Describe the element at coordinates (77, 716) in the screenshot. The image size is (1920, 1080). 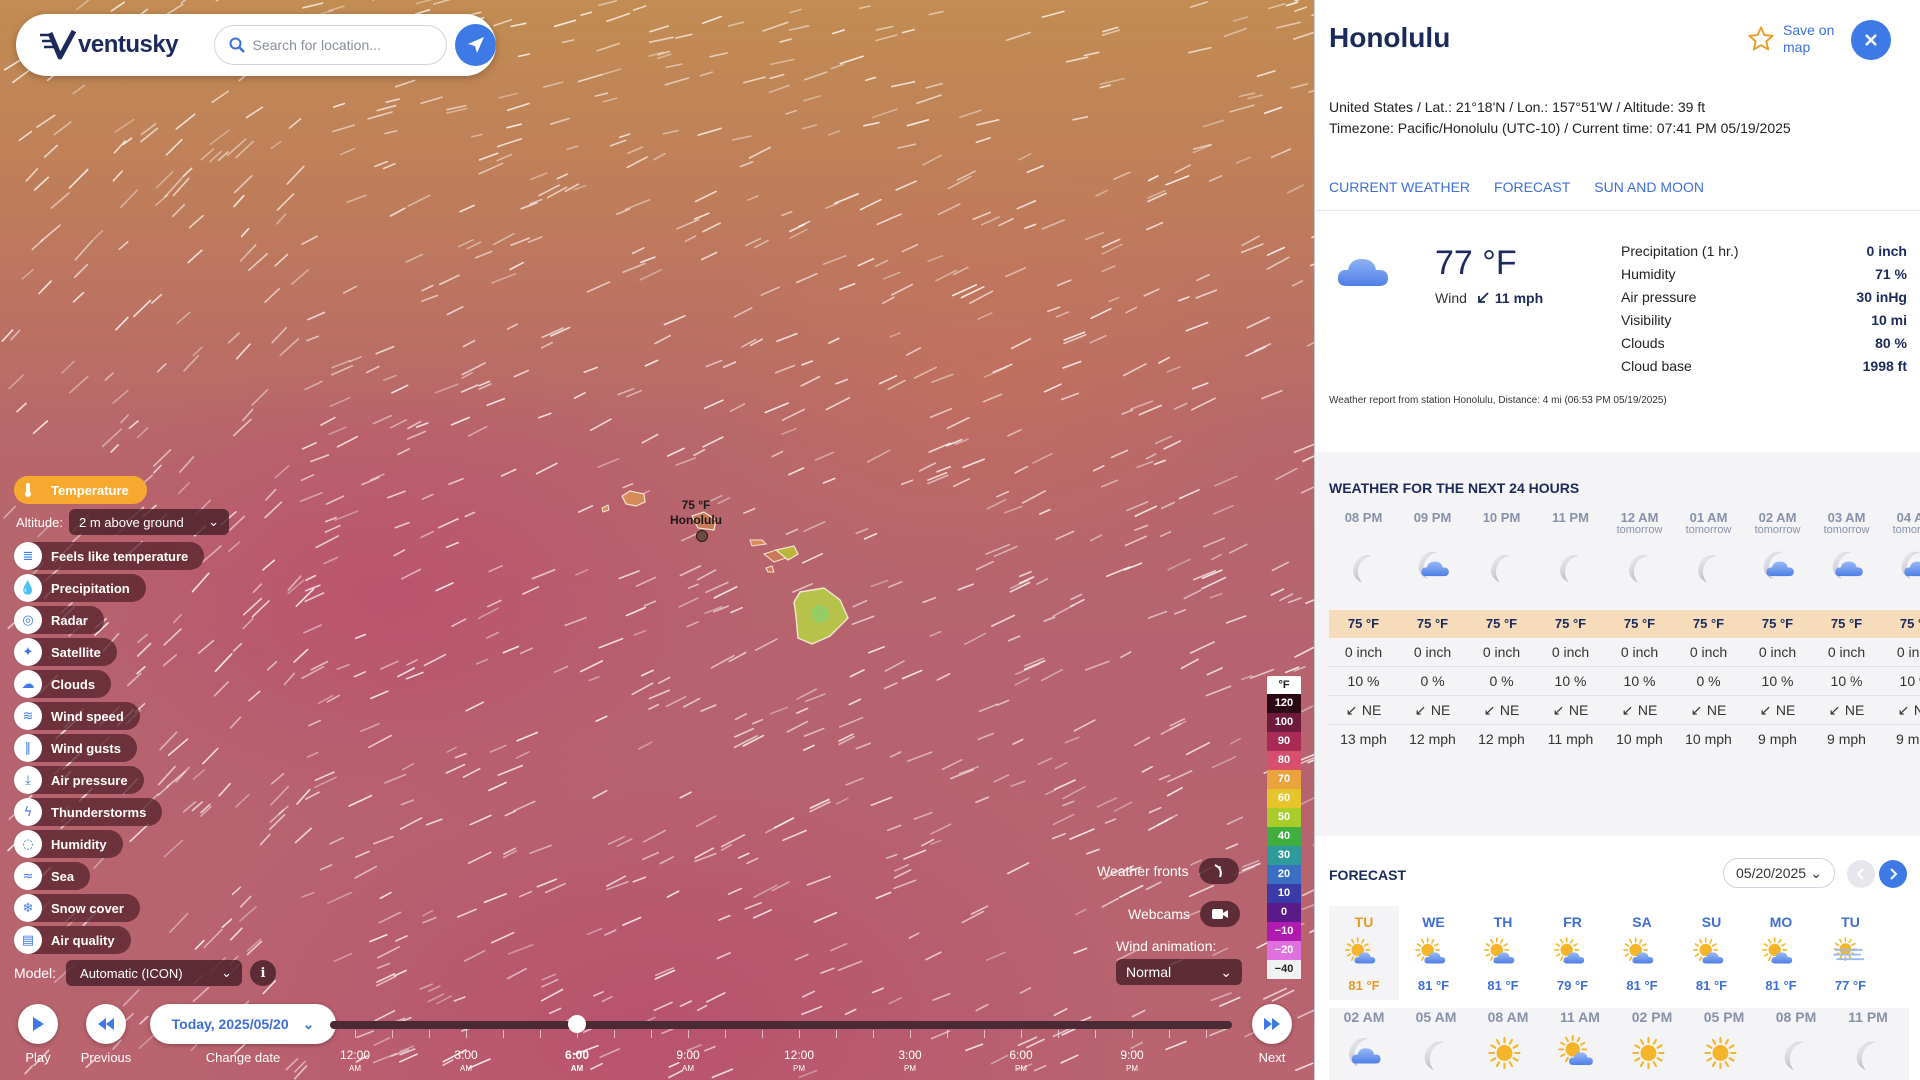
I see `layer-wind-speed: ≋ Wind speed` at that location.